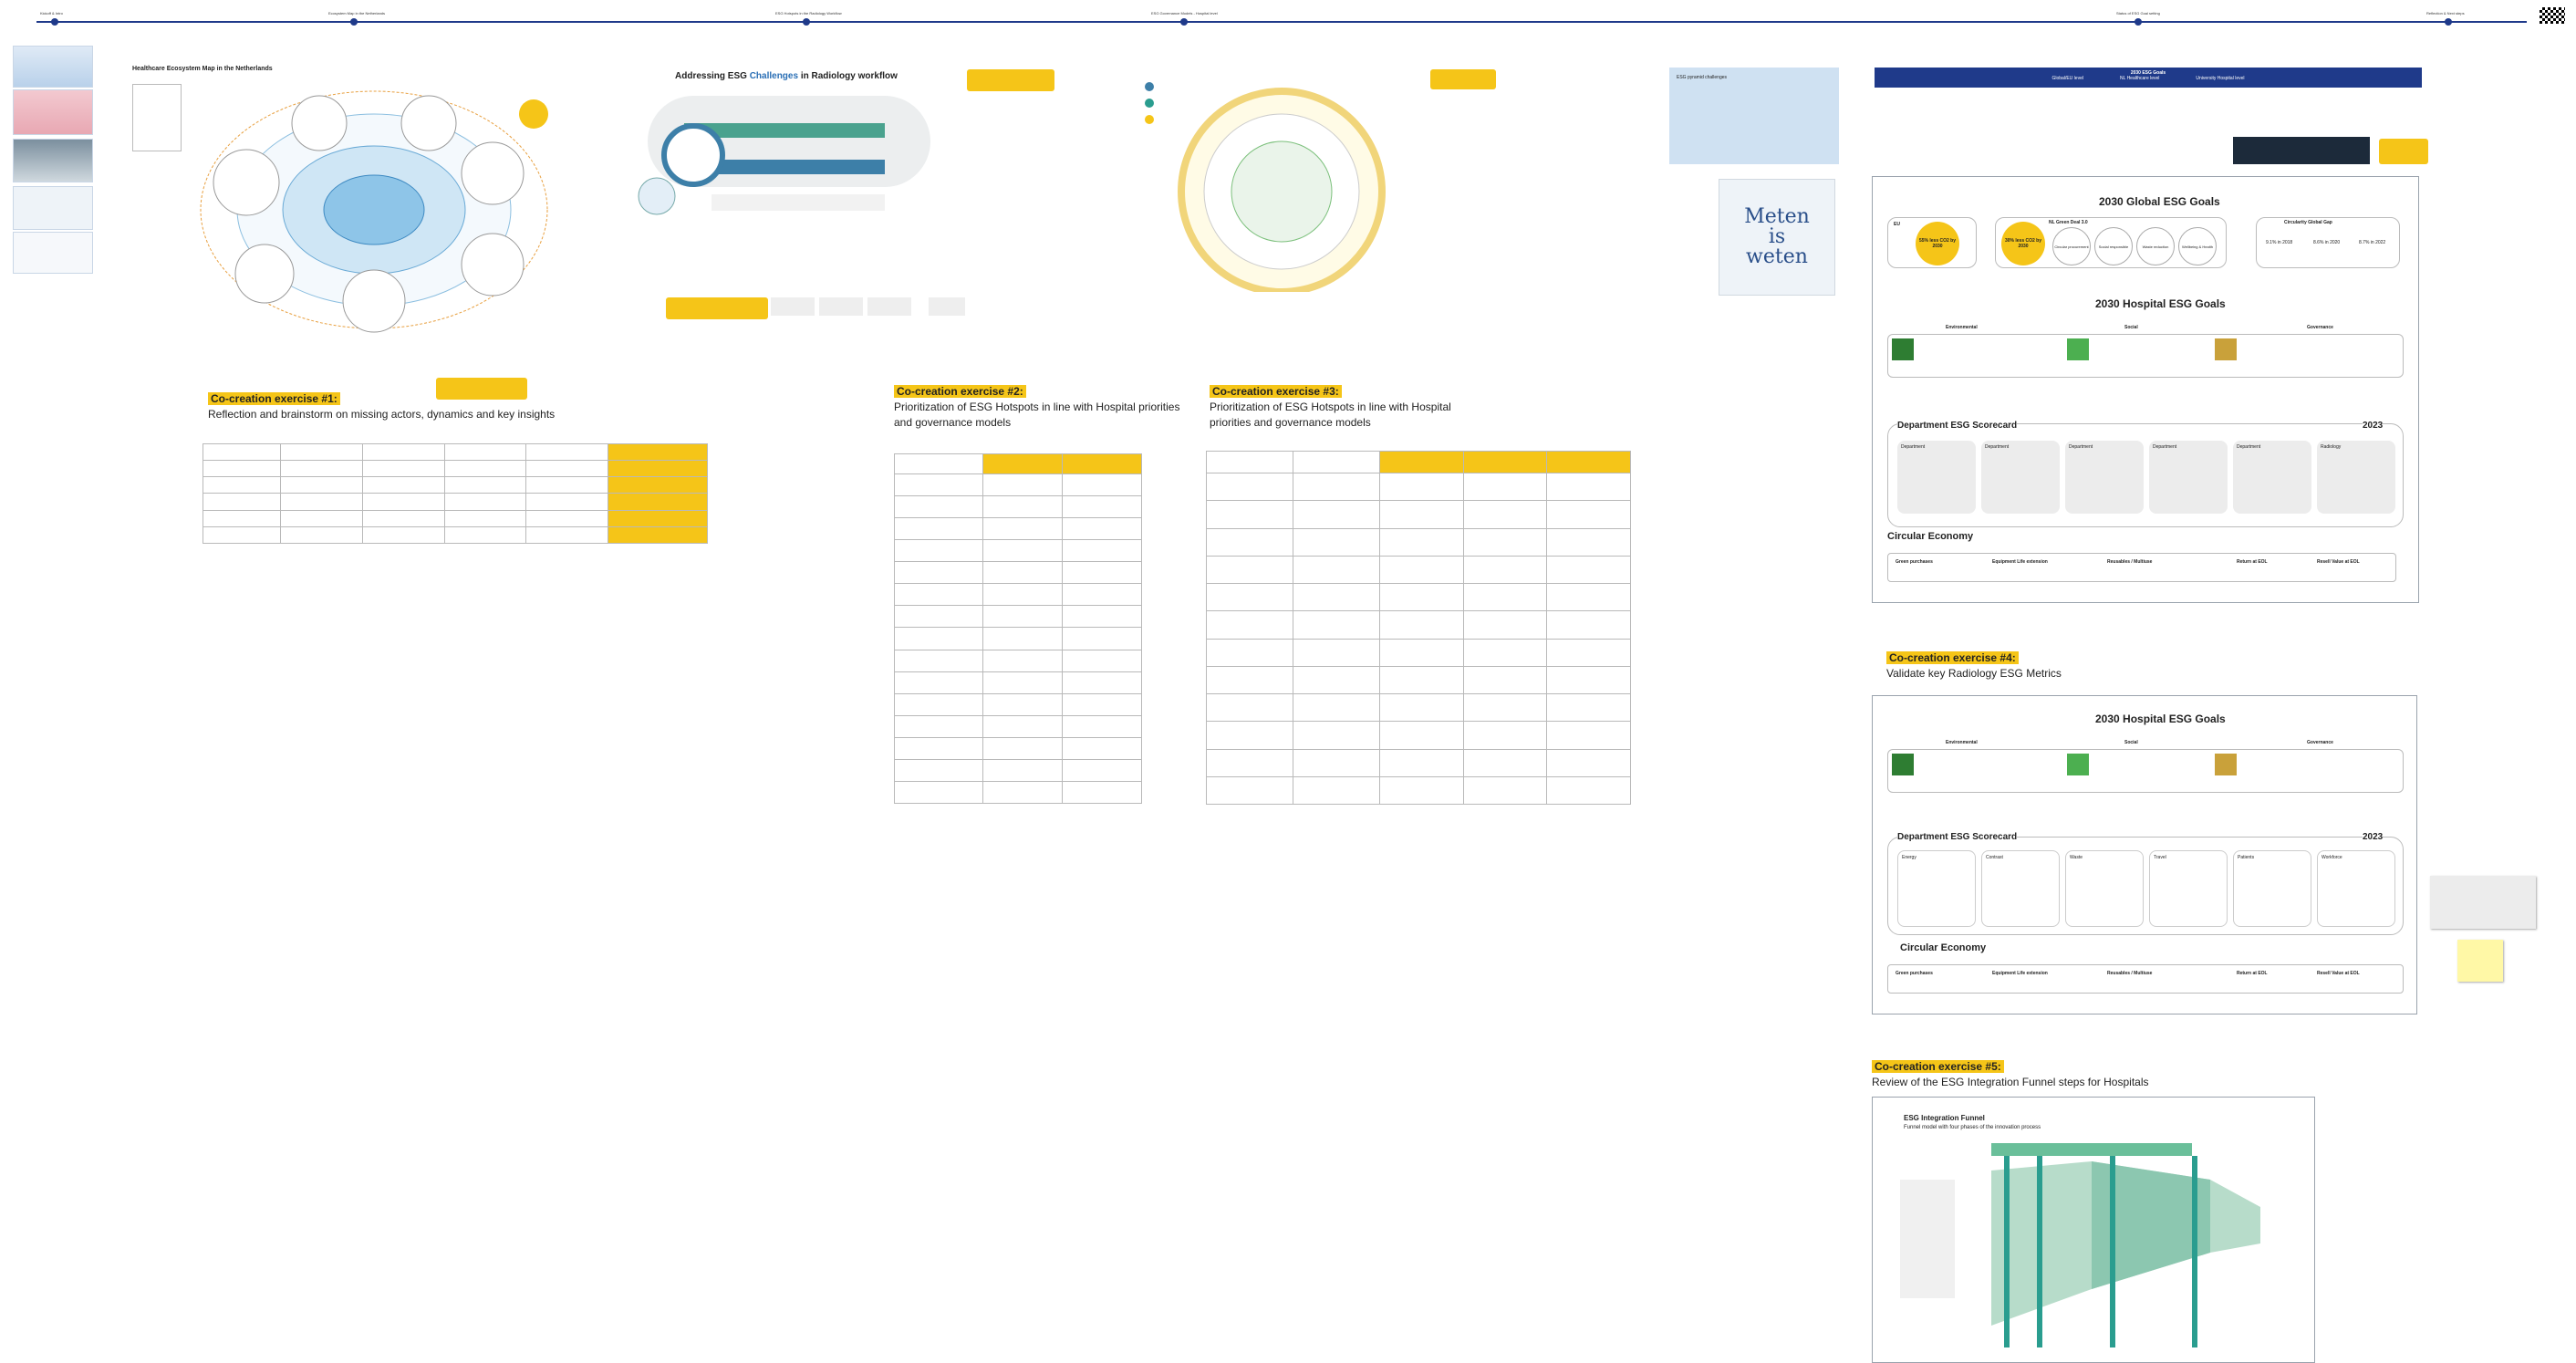  Describe the element at coordinates (953, 422) in the screenshot. I see `exercise2-subtitle-line: and governance models` at that location.